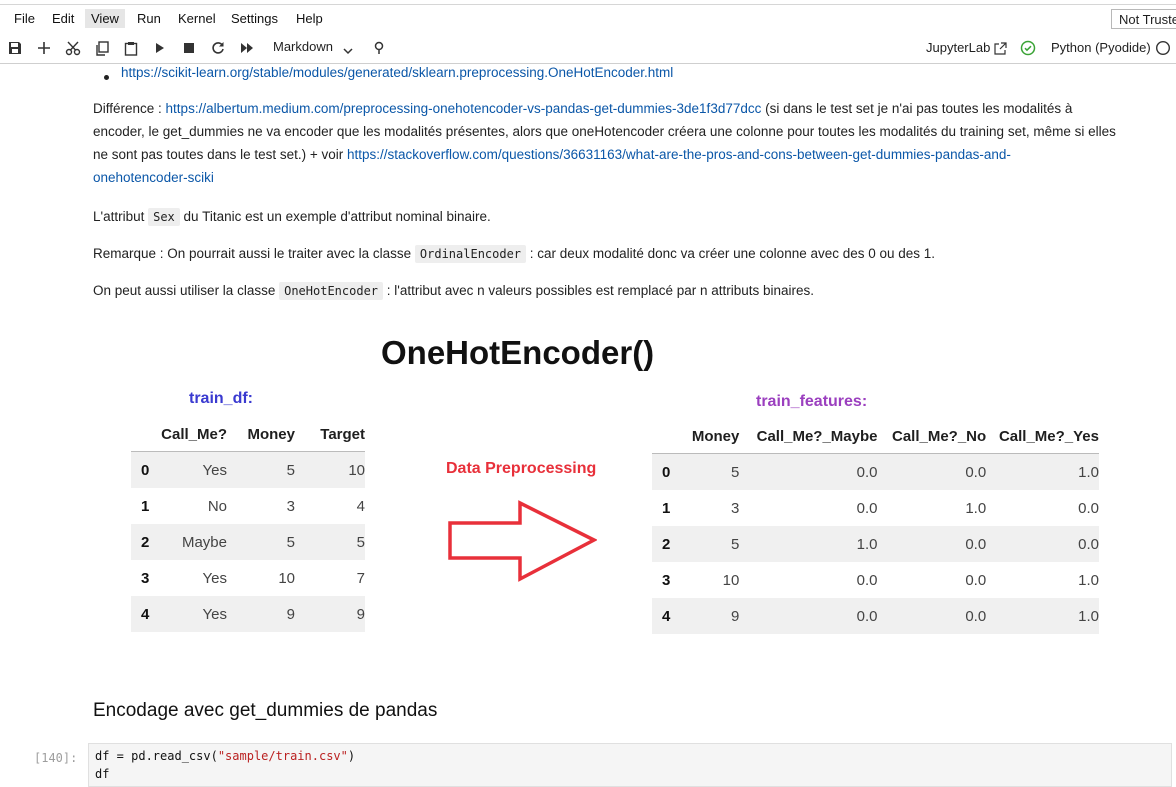 Image resolution: width=1176 pixels, height=787 pixels. What do you see at coordinates (197, 18) in the screenshot?
I see `menu-kernel: Kernel` at bounding box center [197, 18].